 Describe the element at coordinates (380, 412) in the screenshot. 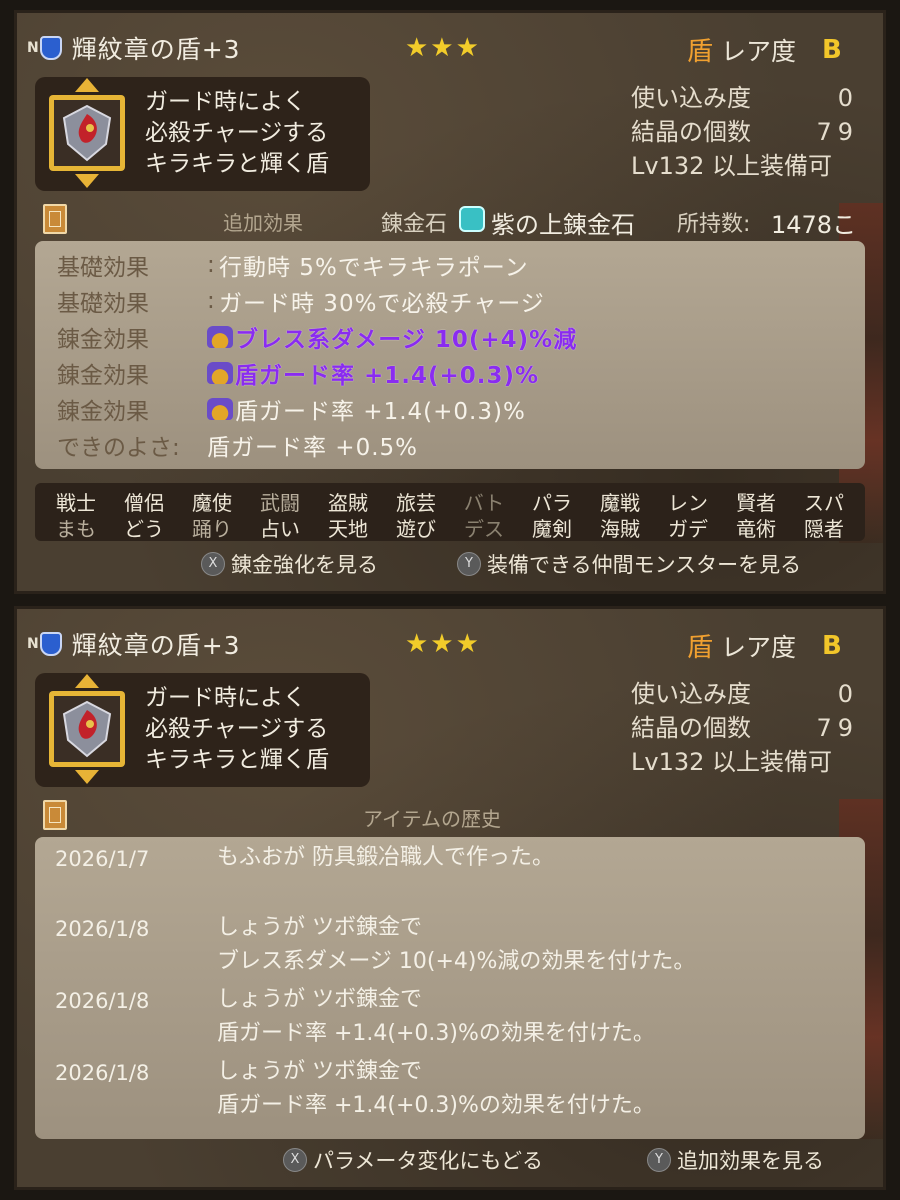

I see `effect-value: 盾ガード率 +1.4(+0.3)%` at that location.